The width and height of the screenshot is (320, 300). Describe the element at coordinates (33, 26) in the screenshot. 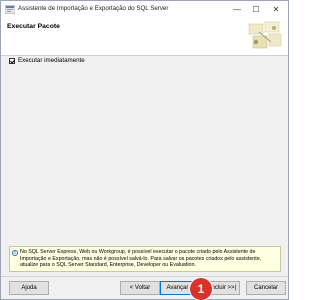

I see `page-title: Executar Pacote` at that location.